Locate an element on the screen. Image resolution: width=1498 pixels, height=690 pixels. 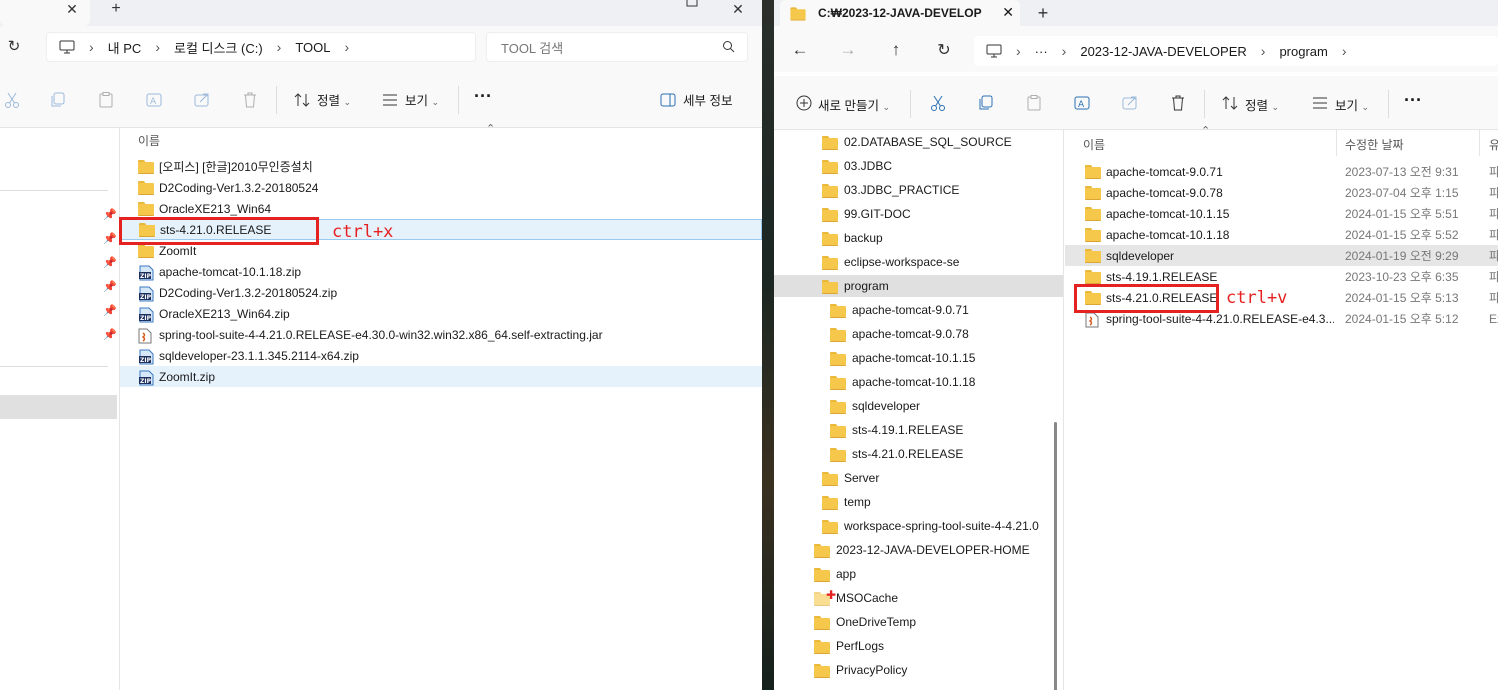
column-header-type: 유 is located at coordinates (1493, 144).